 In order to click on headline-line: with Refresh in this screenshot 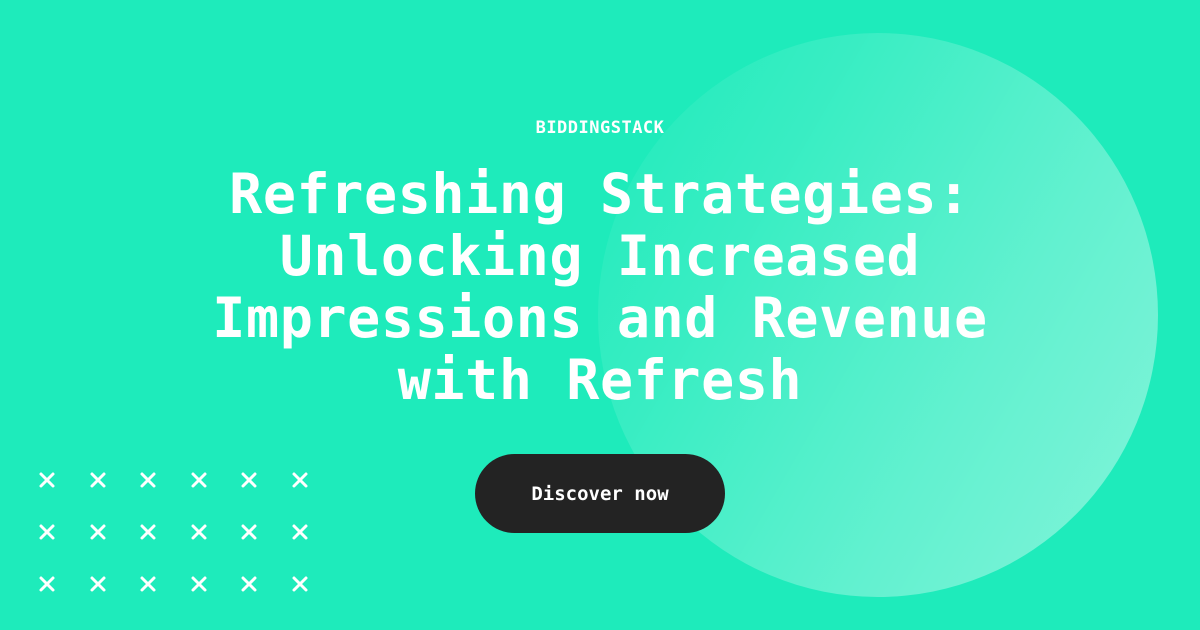, I will do `click(600, 380)`.